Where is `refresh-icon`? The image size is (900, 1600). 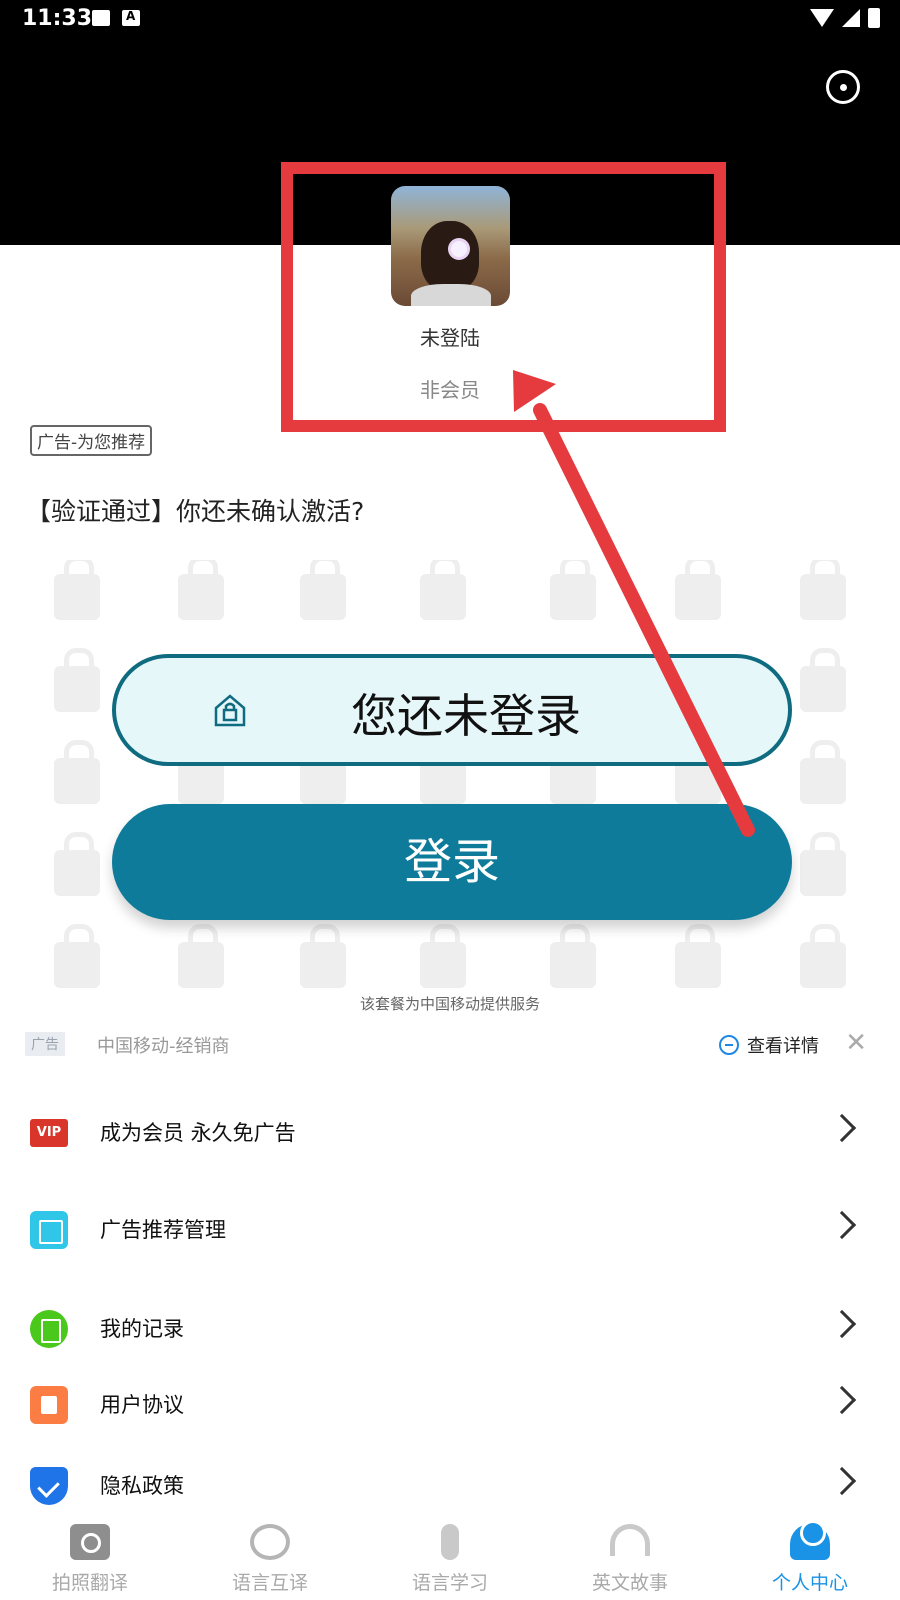
refresh-icon is located at coordinates (843, 87).